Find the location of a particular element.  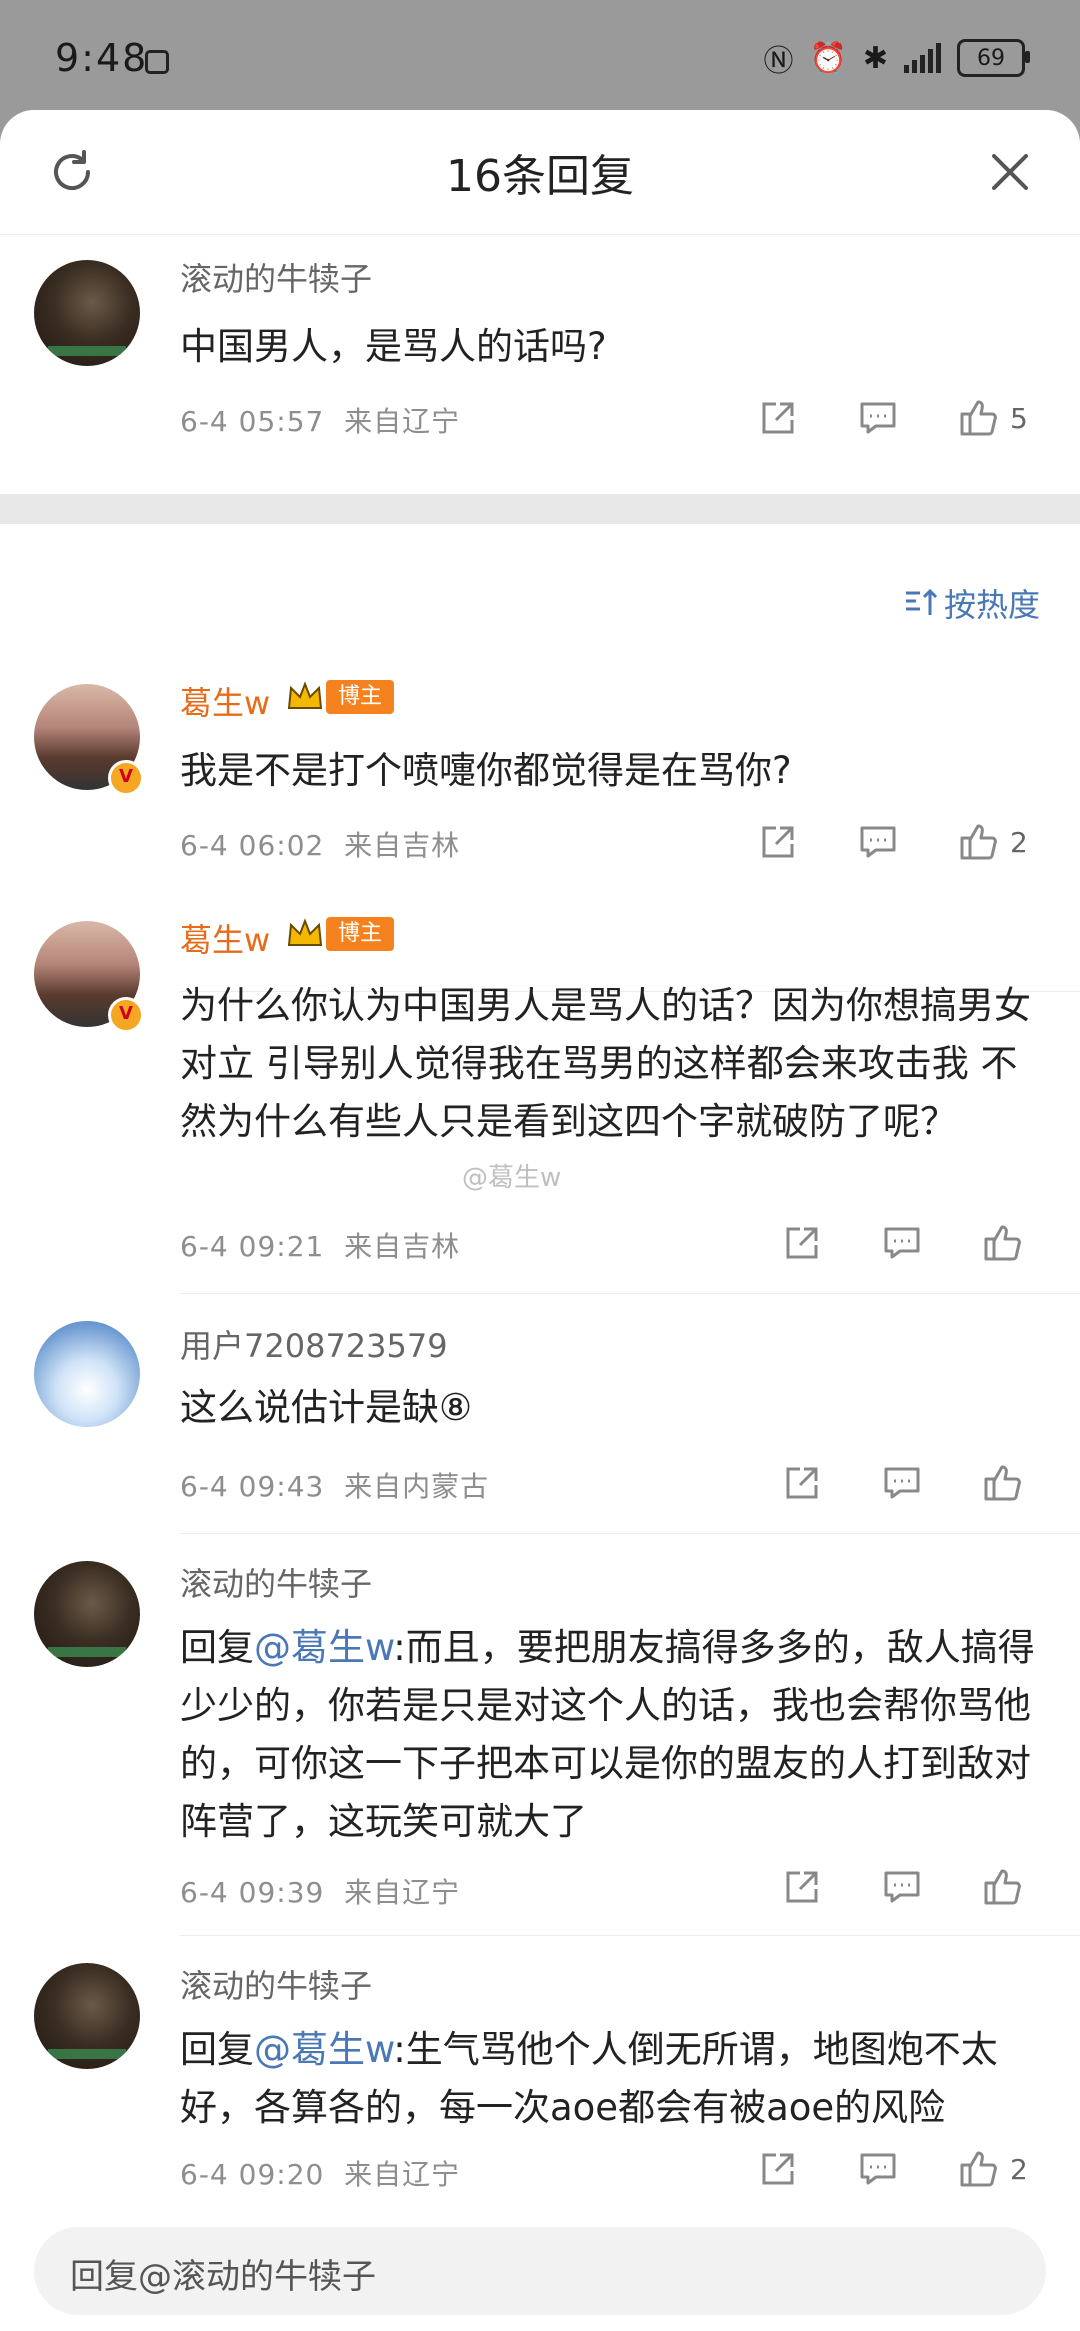

comment-text: 这么说估计是缺⑧ is located at coordinates (326, 1407).